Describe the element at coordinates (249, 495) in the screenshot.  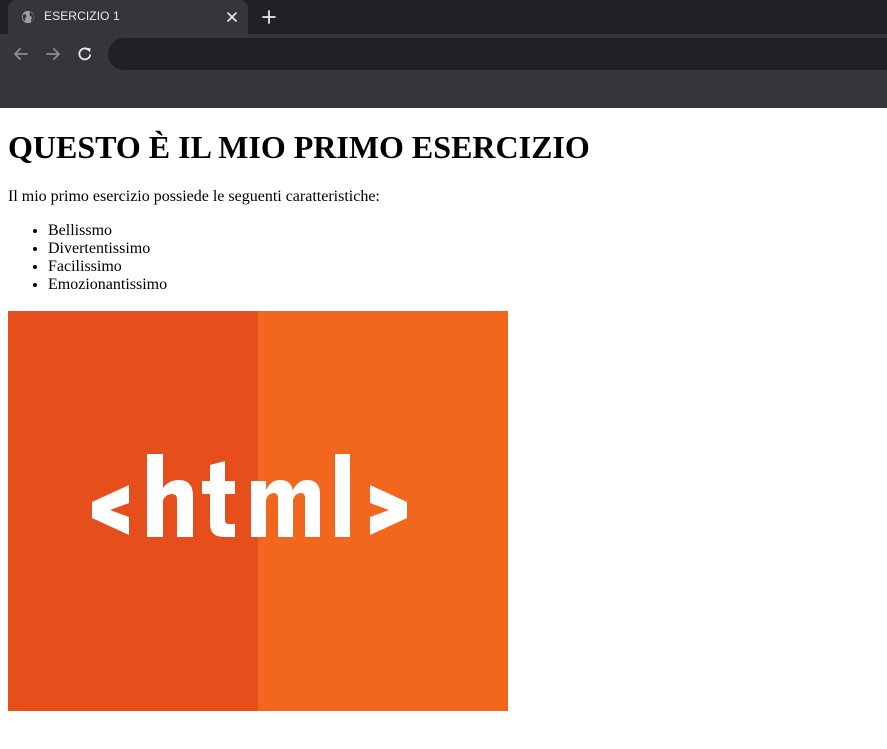
I see `html-logo-graphic` at that location.